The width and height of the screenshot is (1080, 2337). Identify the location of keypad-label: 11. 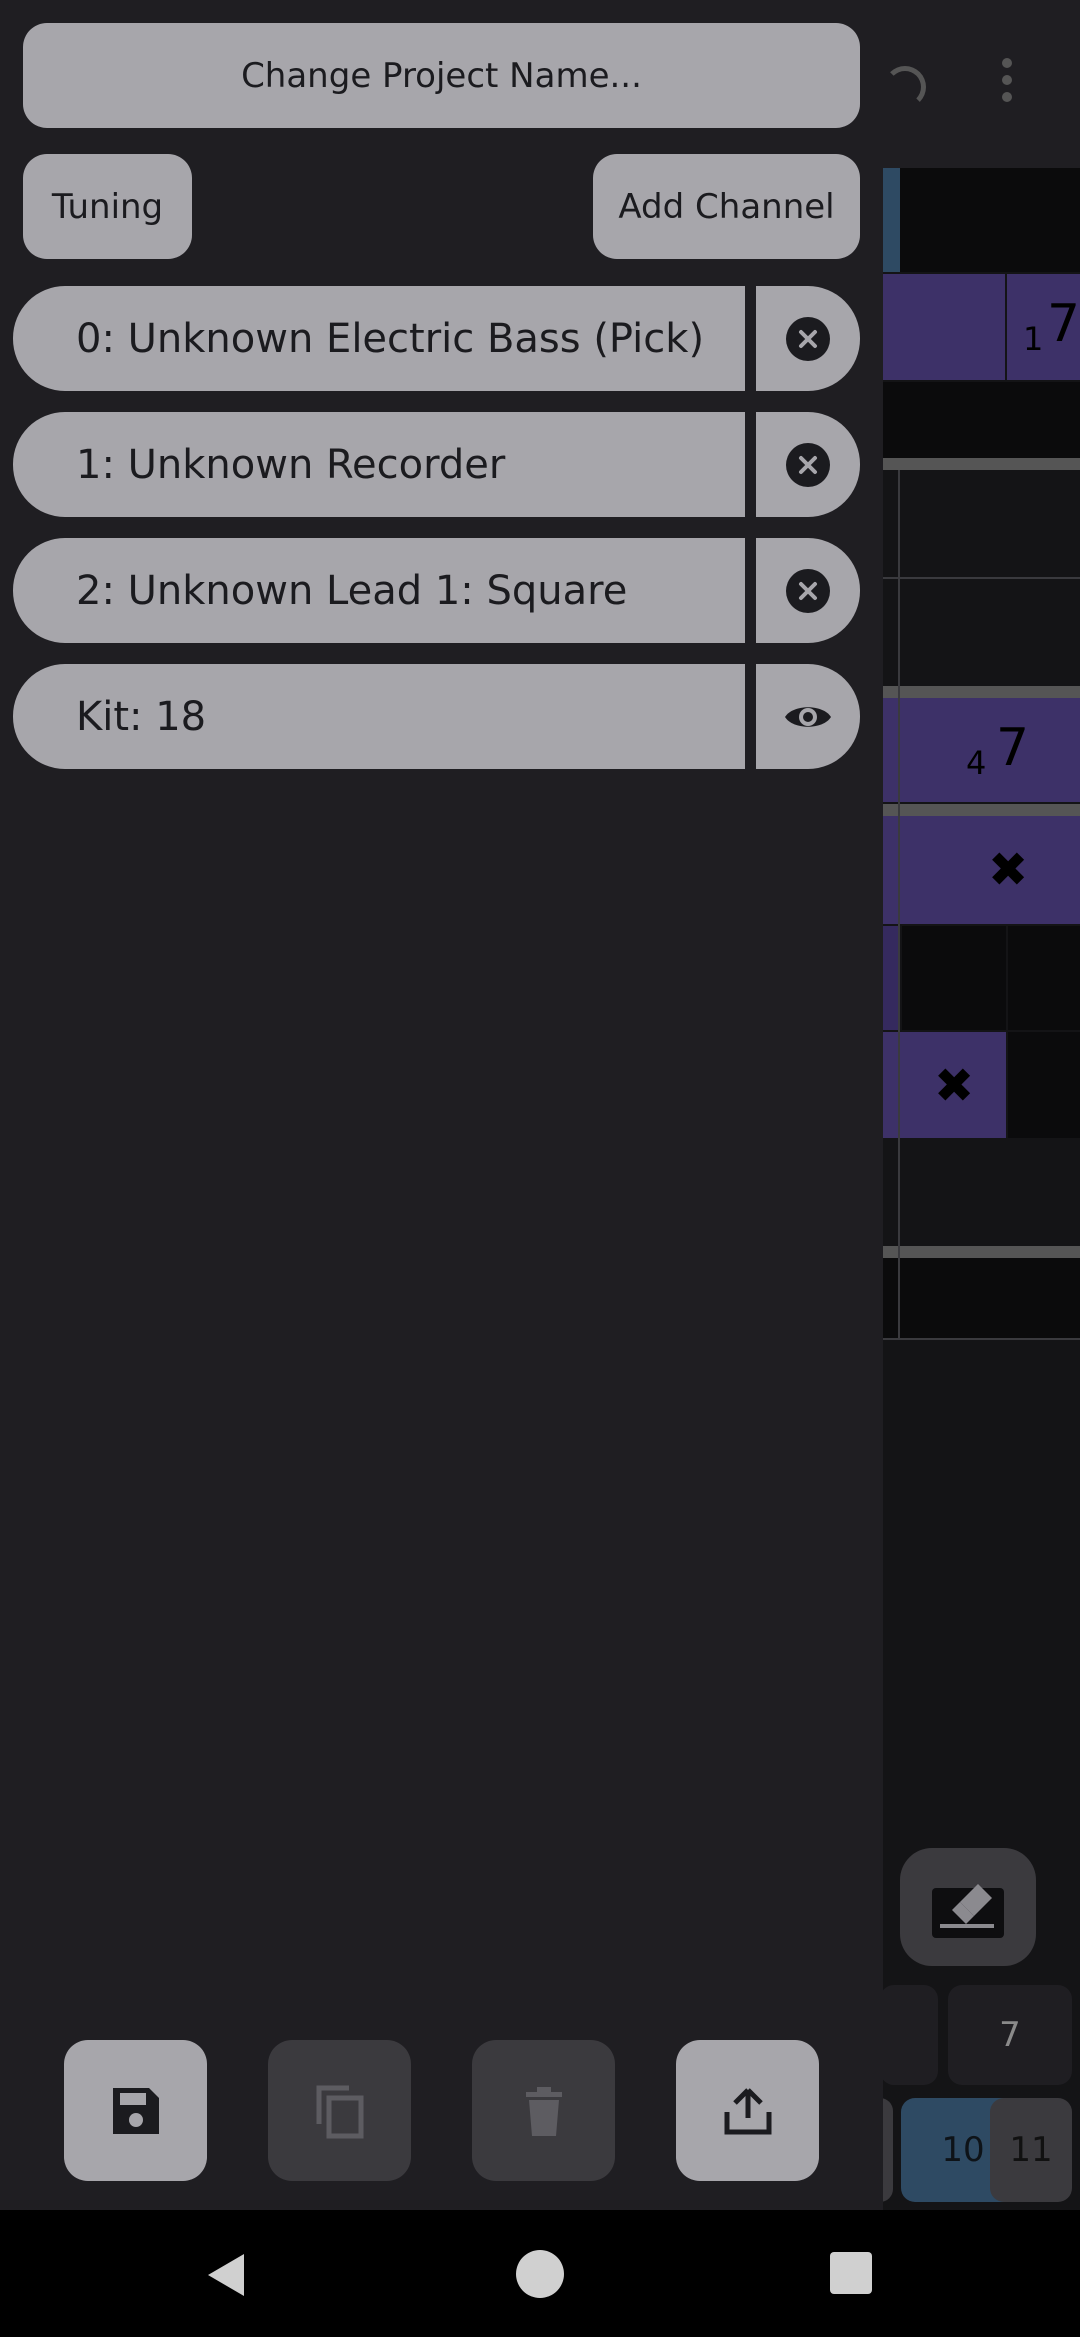
(1031, 2150).